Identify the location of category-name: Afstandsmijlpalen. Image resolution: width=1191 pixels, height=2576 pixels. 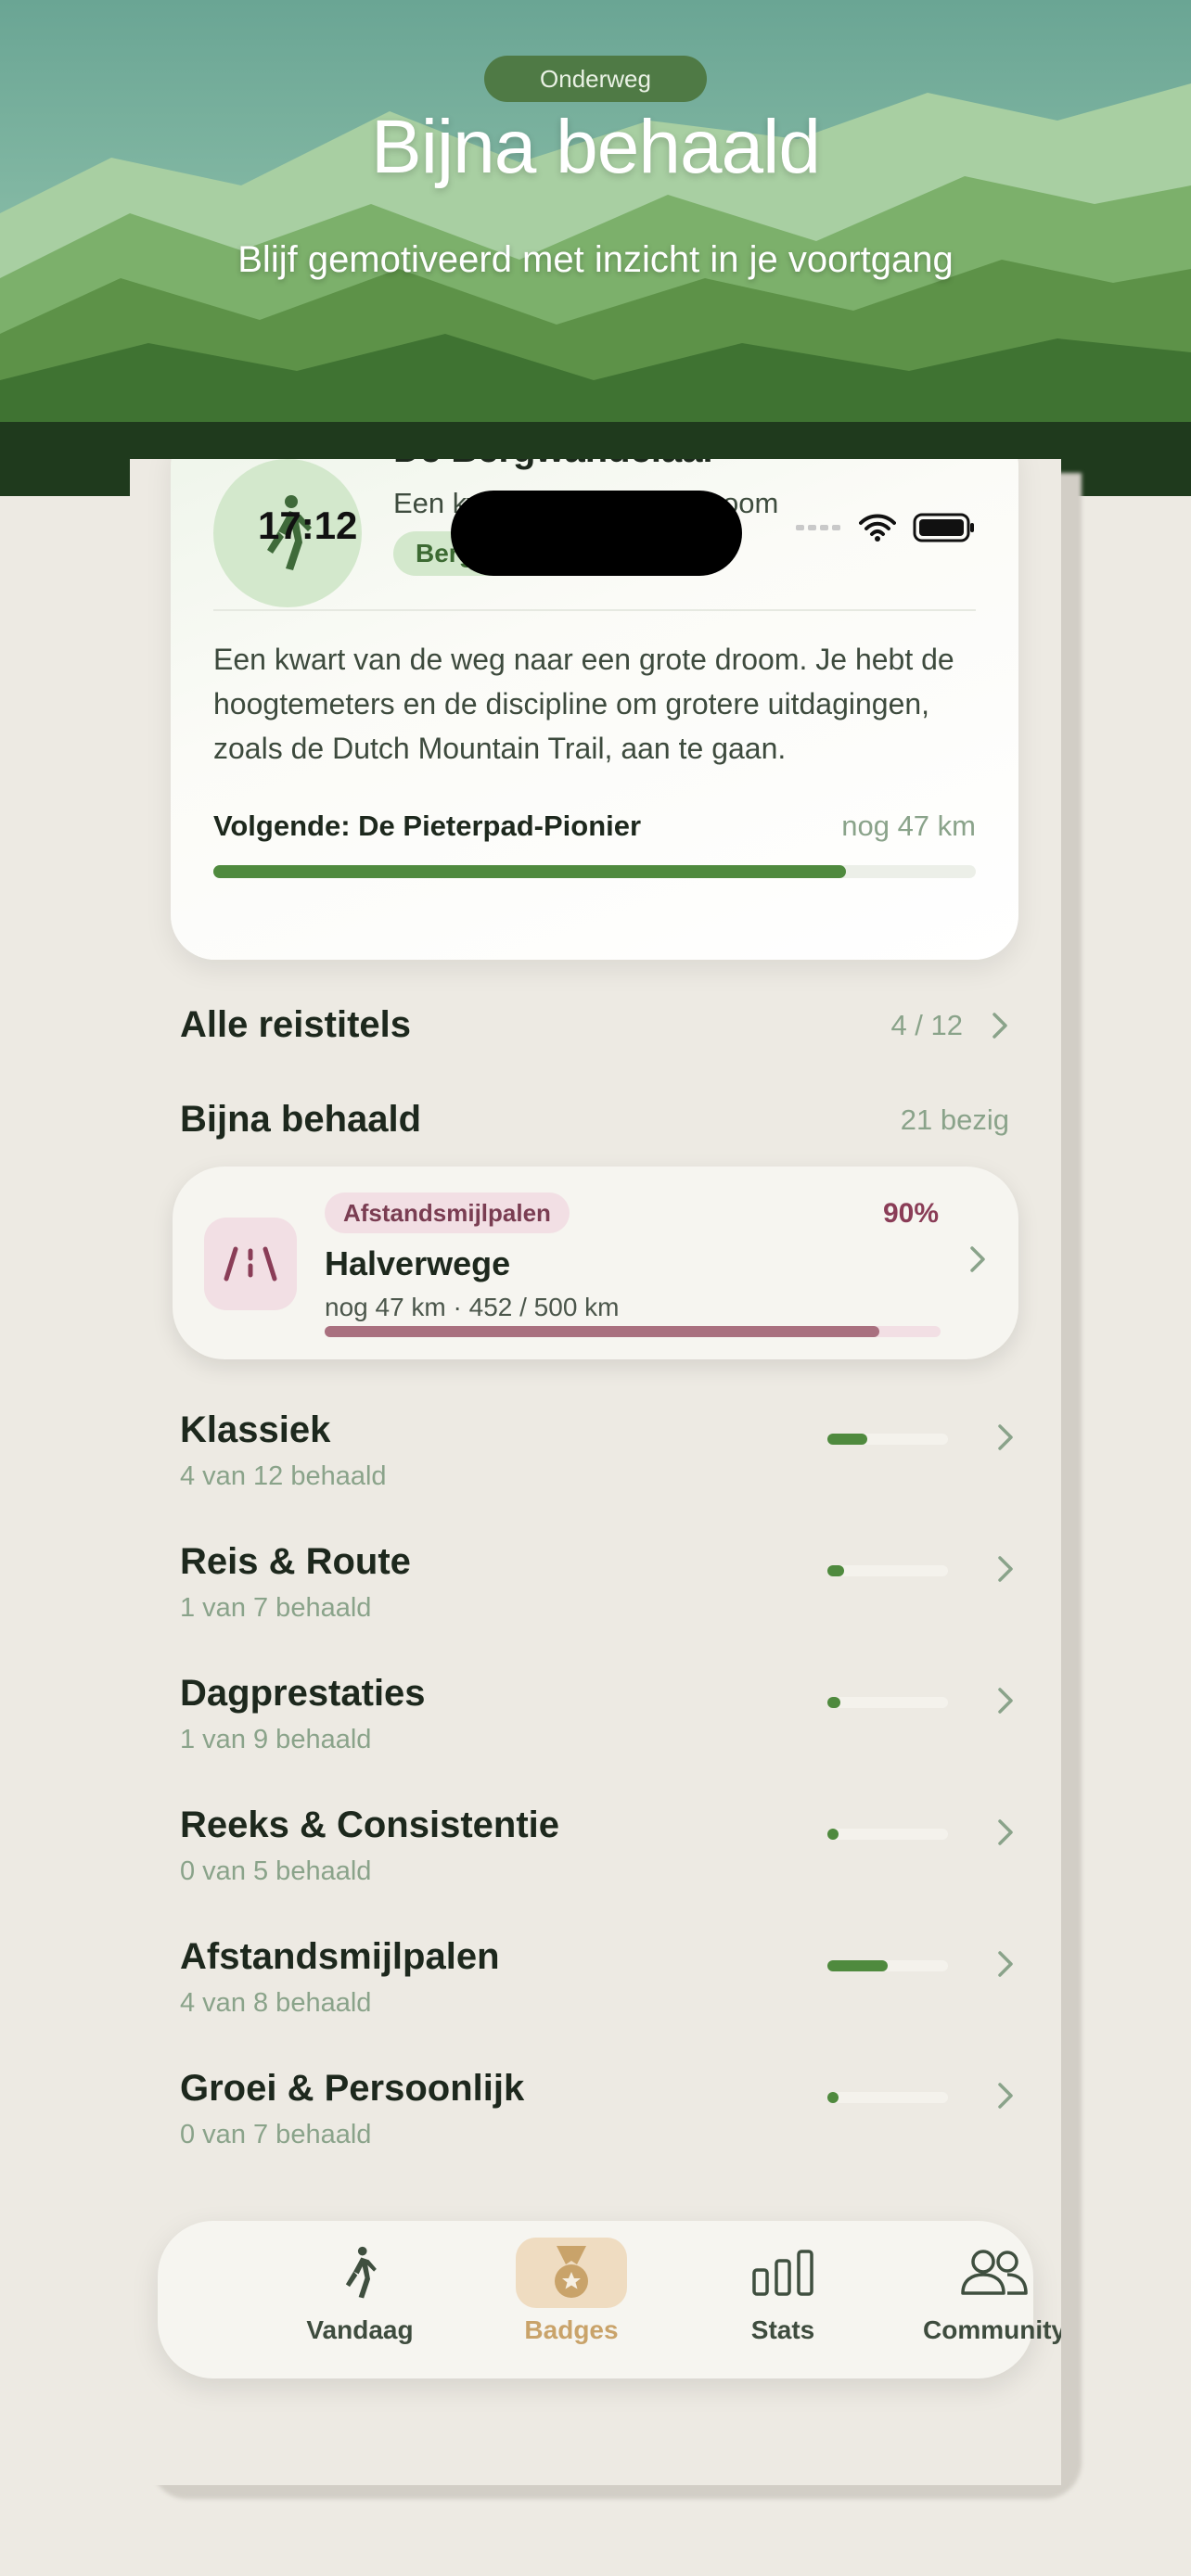
(340, 1956).